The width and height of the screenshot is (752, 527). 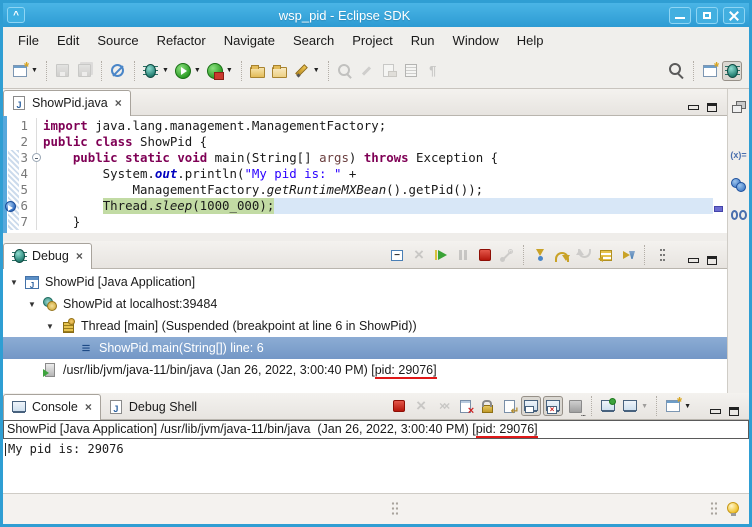 I want to click on show-stderr-button, so click(x=553, y=406).